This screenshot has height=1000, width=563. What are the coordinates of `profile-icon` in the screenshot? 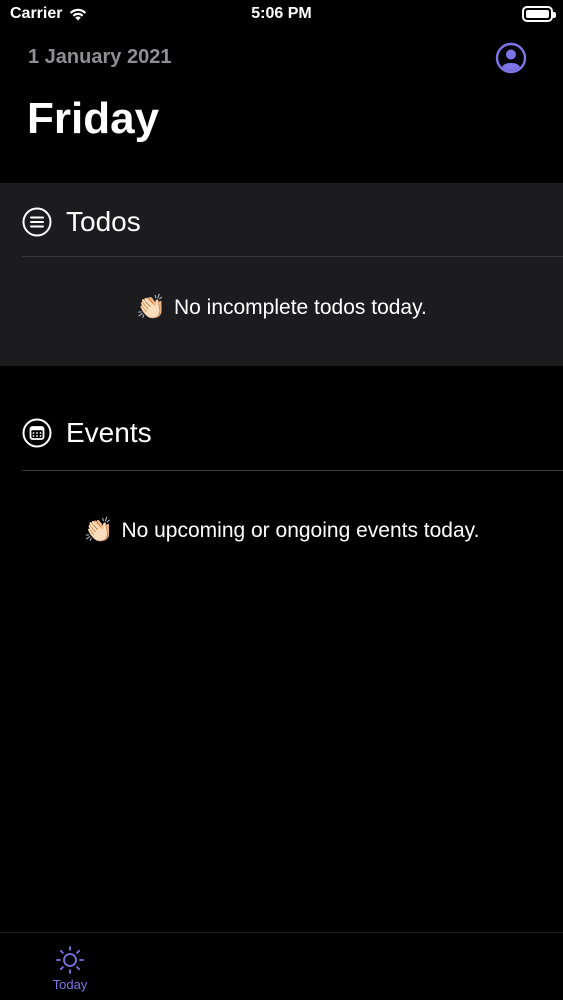 It's located at (511, 58).